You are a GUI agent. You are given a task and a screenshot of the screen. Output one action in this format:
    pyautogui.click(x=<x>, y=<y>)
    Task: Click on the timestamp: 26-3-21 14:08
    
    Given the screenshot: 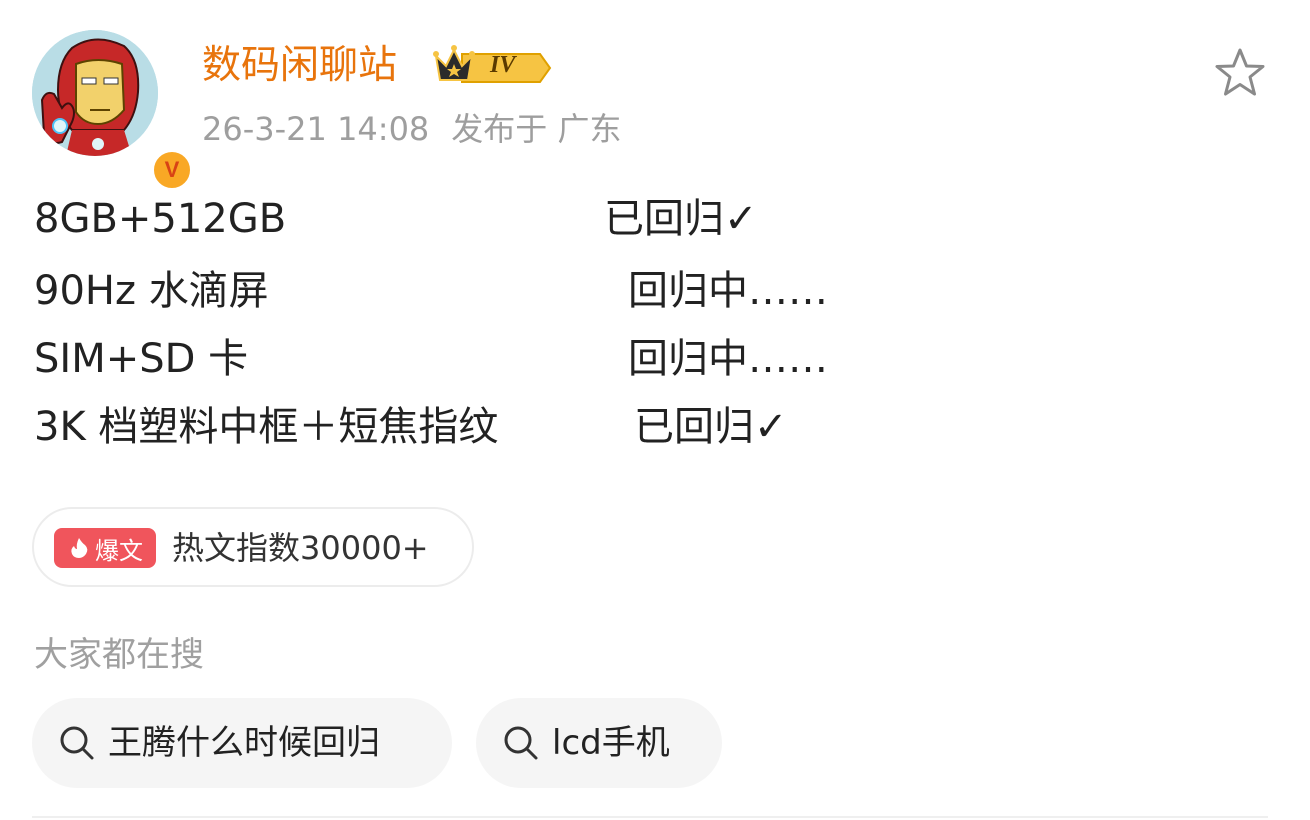 What is the action you would take?
    pyautogui.click(x=316, y=129)
    